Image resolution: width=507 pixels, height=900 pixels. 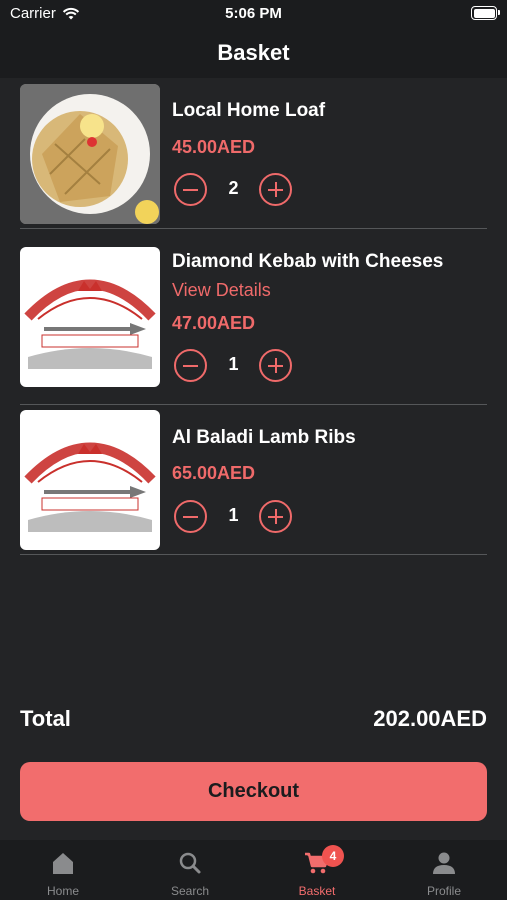 What do you see at coordinates (214, 473) in the screenshot?
I see `item-price: 65.00AED` at bounding box center [214, 473].